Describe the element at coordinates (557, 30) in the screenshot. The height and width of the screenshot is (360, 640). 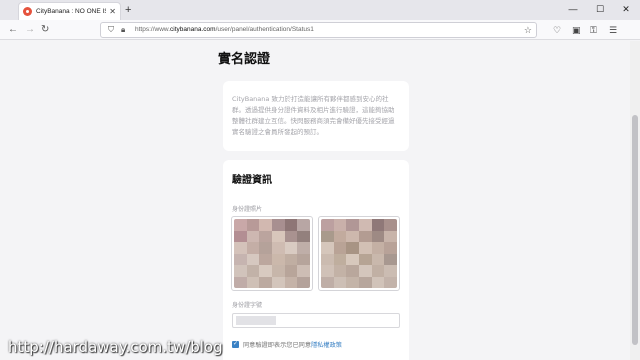
I see `pocket-icon: ♡` at that location.